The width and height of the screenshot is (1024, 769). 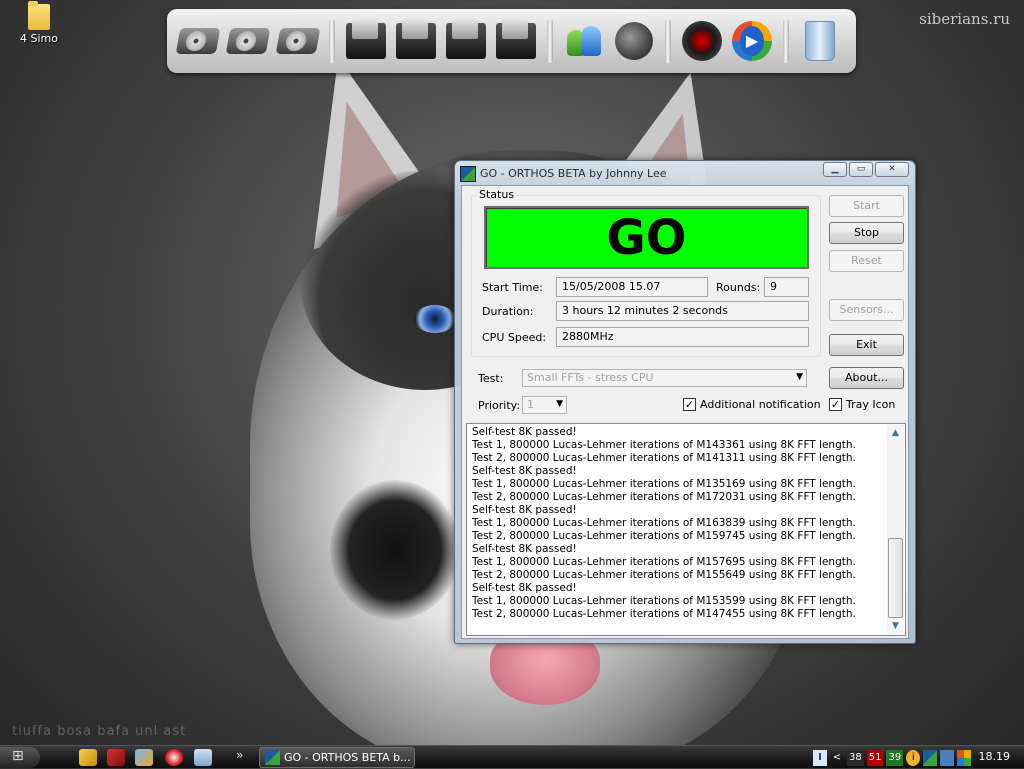 I want to click on application-dock, so click(x=511, y=41).